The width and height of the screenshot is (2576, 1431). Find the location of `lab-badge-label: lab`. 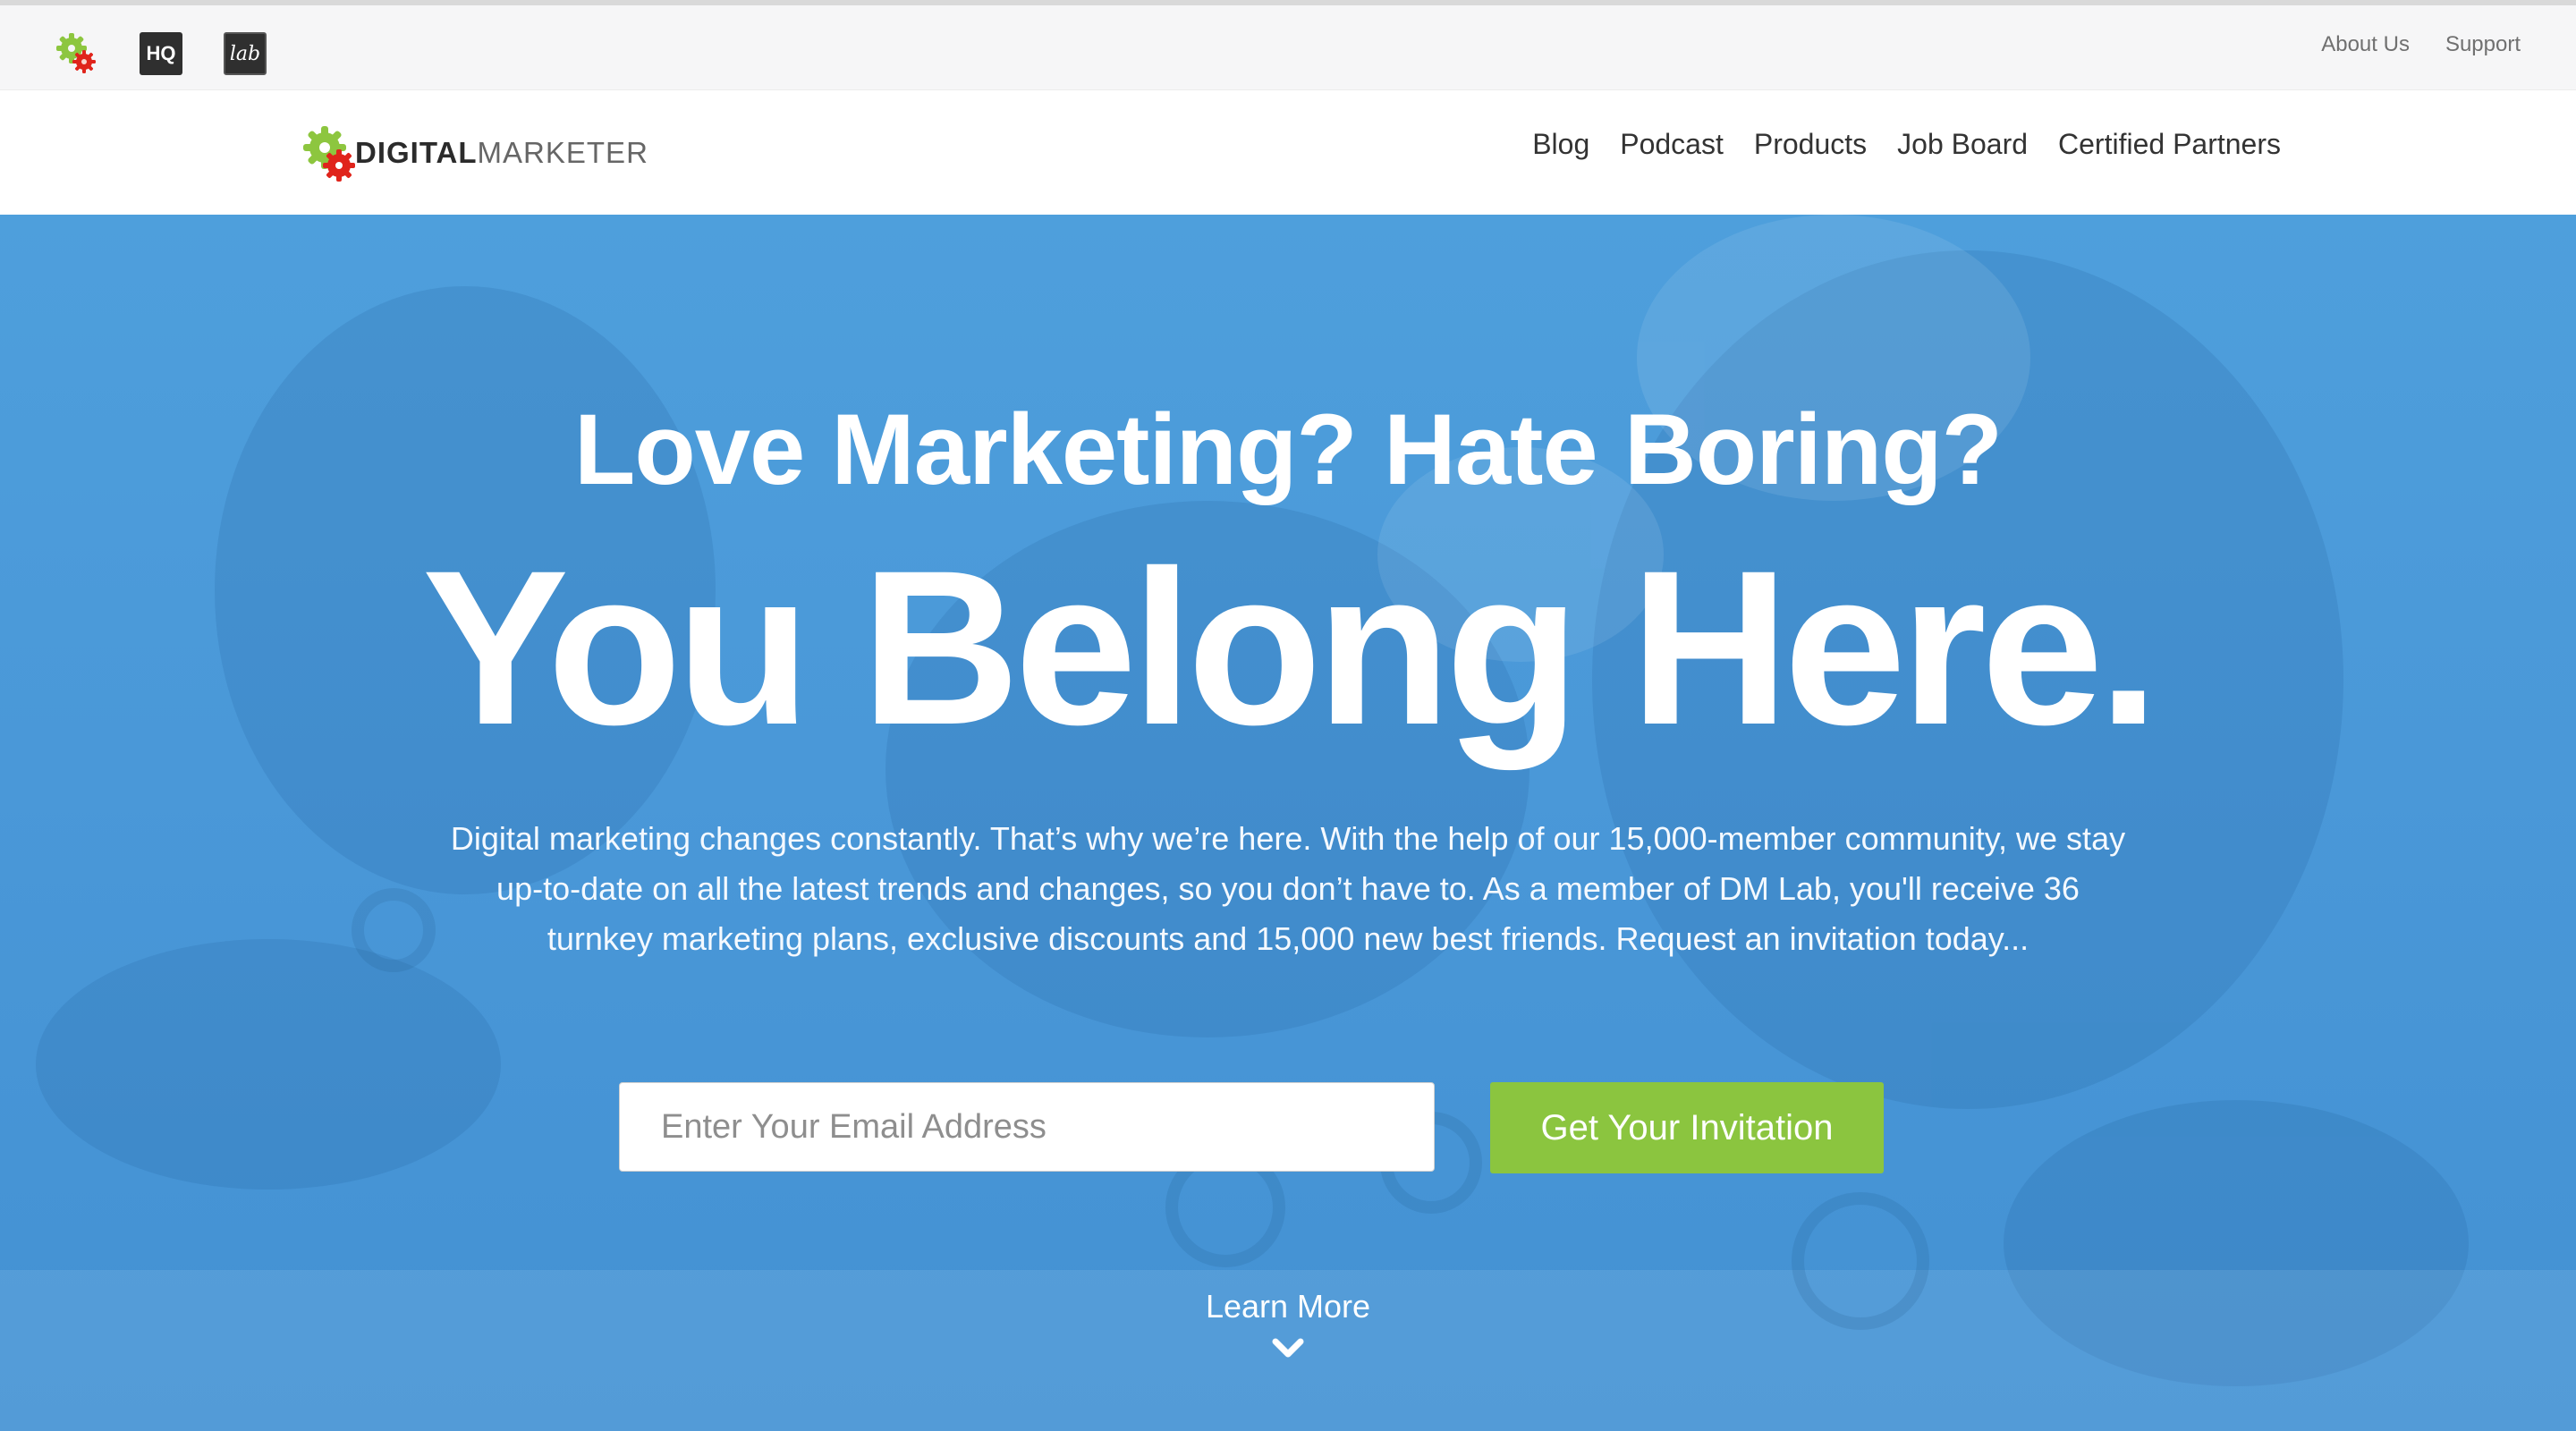

lab-badge-label: lab is located at coordinates (245, 54).